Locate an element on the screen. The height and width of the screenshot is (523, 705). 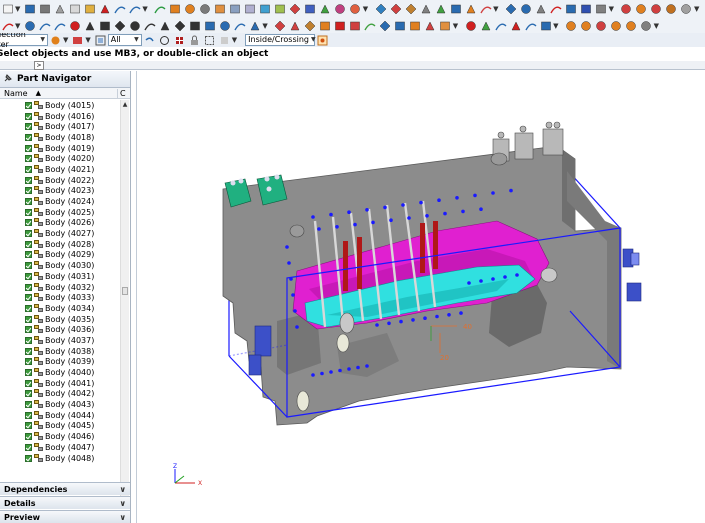
datum-plane-icon is located at coordinates (280, 25).